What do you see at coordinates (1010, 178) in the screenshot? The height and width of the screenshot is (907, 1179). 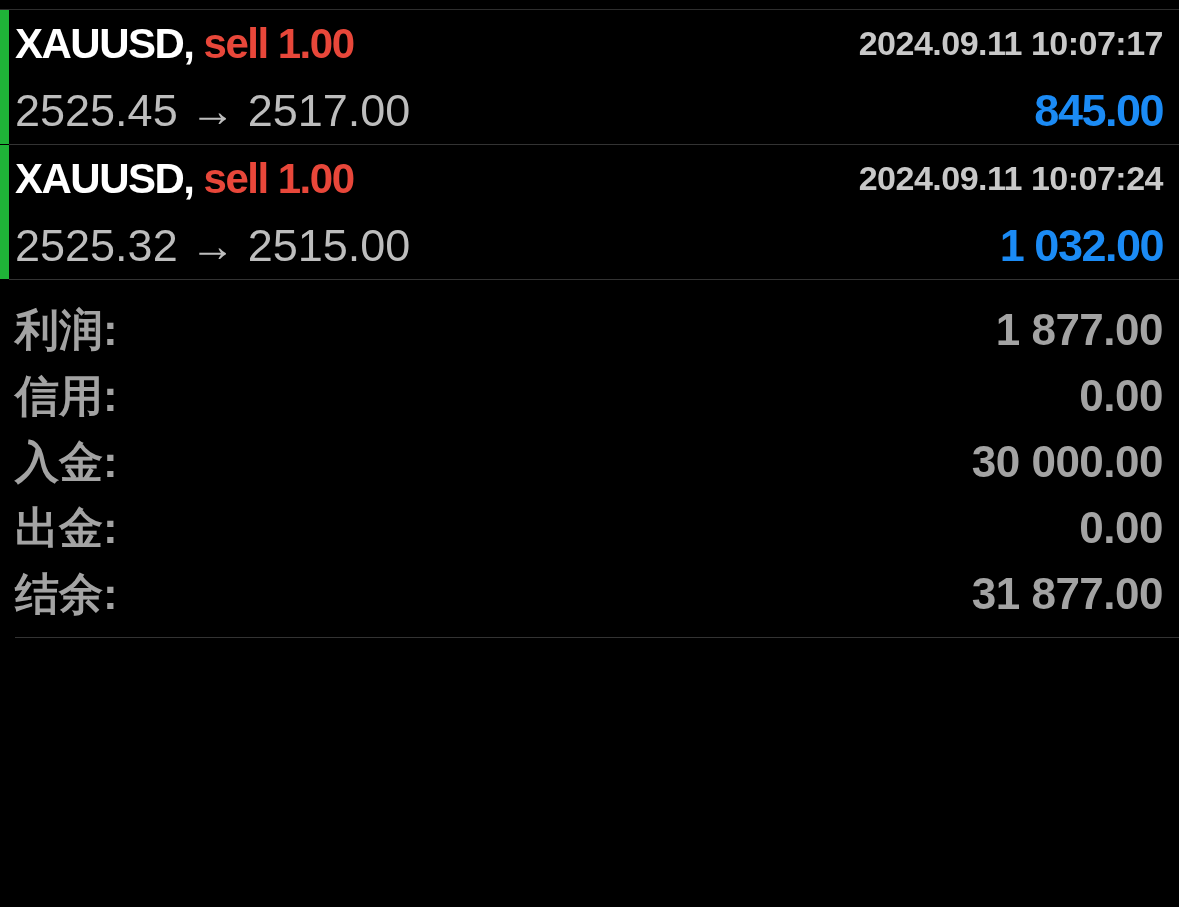 I see `trade-time: 2024.09.11 10:07:24` at bounding box center [1010, 178].